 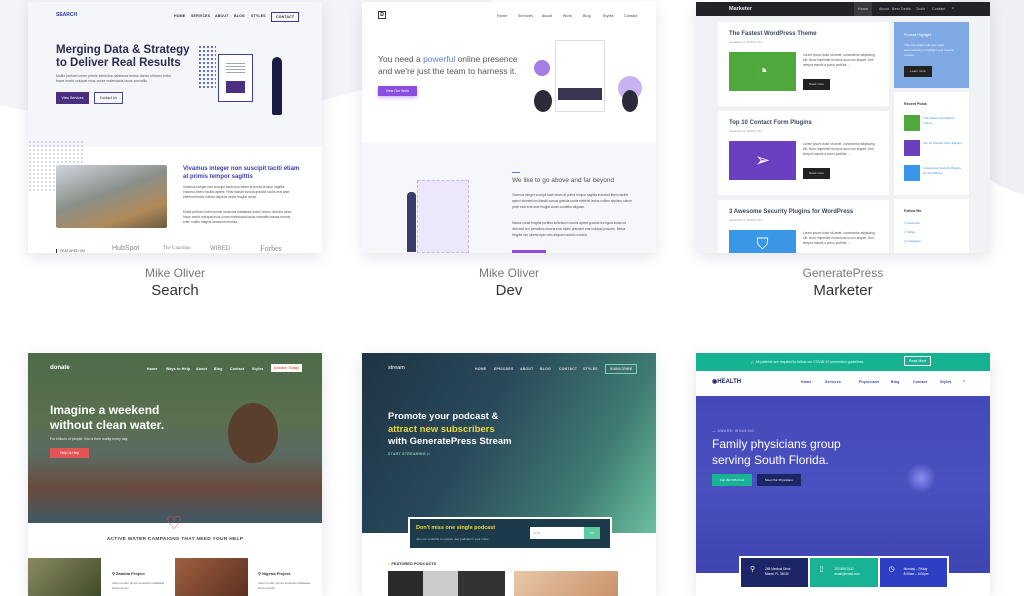 What do you see at coordinates (918, 361) in the screenshot?
I see `read-more-button: Read More` at bounding box center [918, 361].